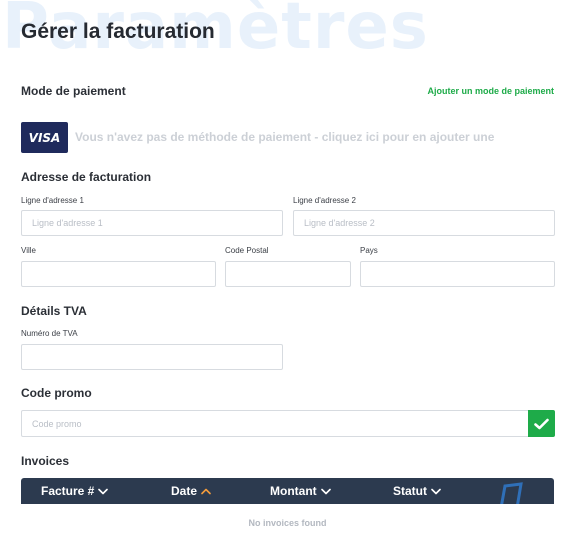 Image resolution: width=575 pixels, height=544 pixels. Describe the element at coordinates (73, 91) in the screenshot. I see `payment-section-title: Mode de paiement` at that location.